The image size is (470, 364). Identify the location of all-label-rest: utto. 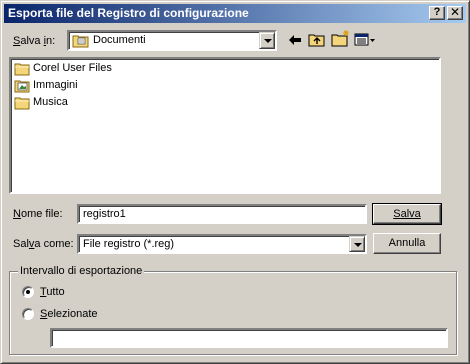
(55, 292).